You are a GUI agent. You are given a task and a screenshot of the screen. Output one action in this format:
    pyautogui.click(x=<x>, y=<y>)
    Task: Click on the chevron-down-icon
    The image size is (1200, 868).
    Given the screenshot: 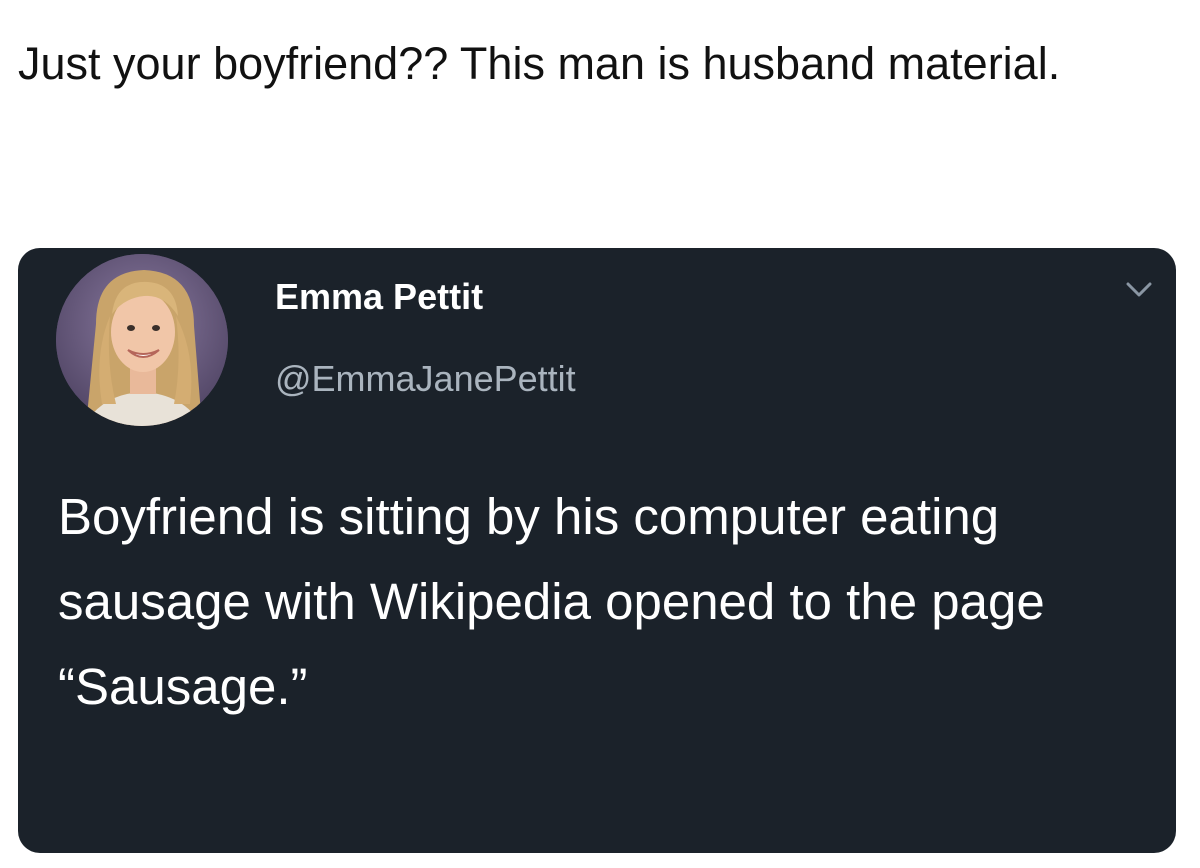 What is the action you would take?
    pyautogui.click(x=1139, y=289)
    